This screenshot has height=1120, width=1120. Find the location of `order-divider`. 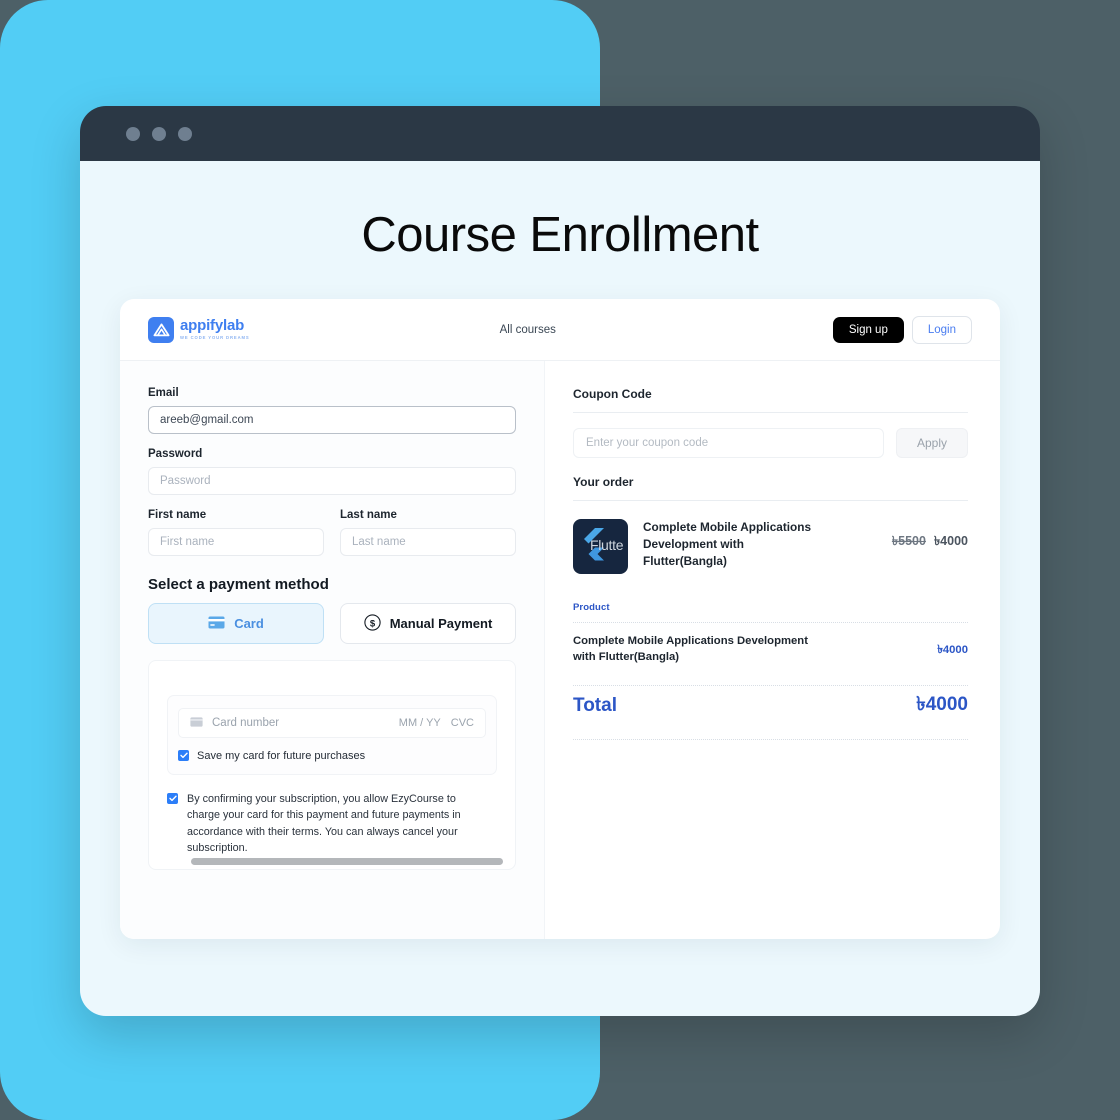

order-divider is located at coordinates (770, 500).